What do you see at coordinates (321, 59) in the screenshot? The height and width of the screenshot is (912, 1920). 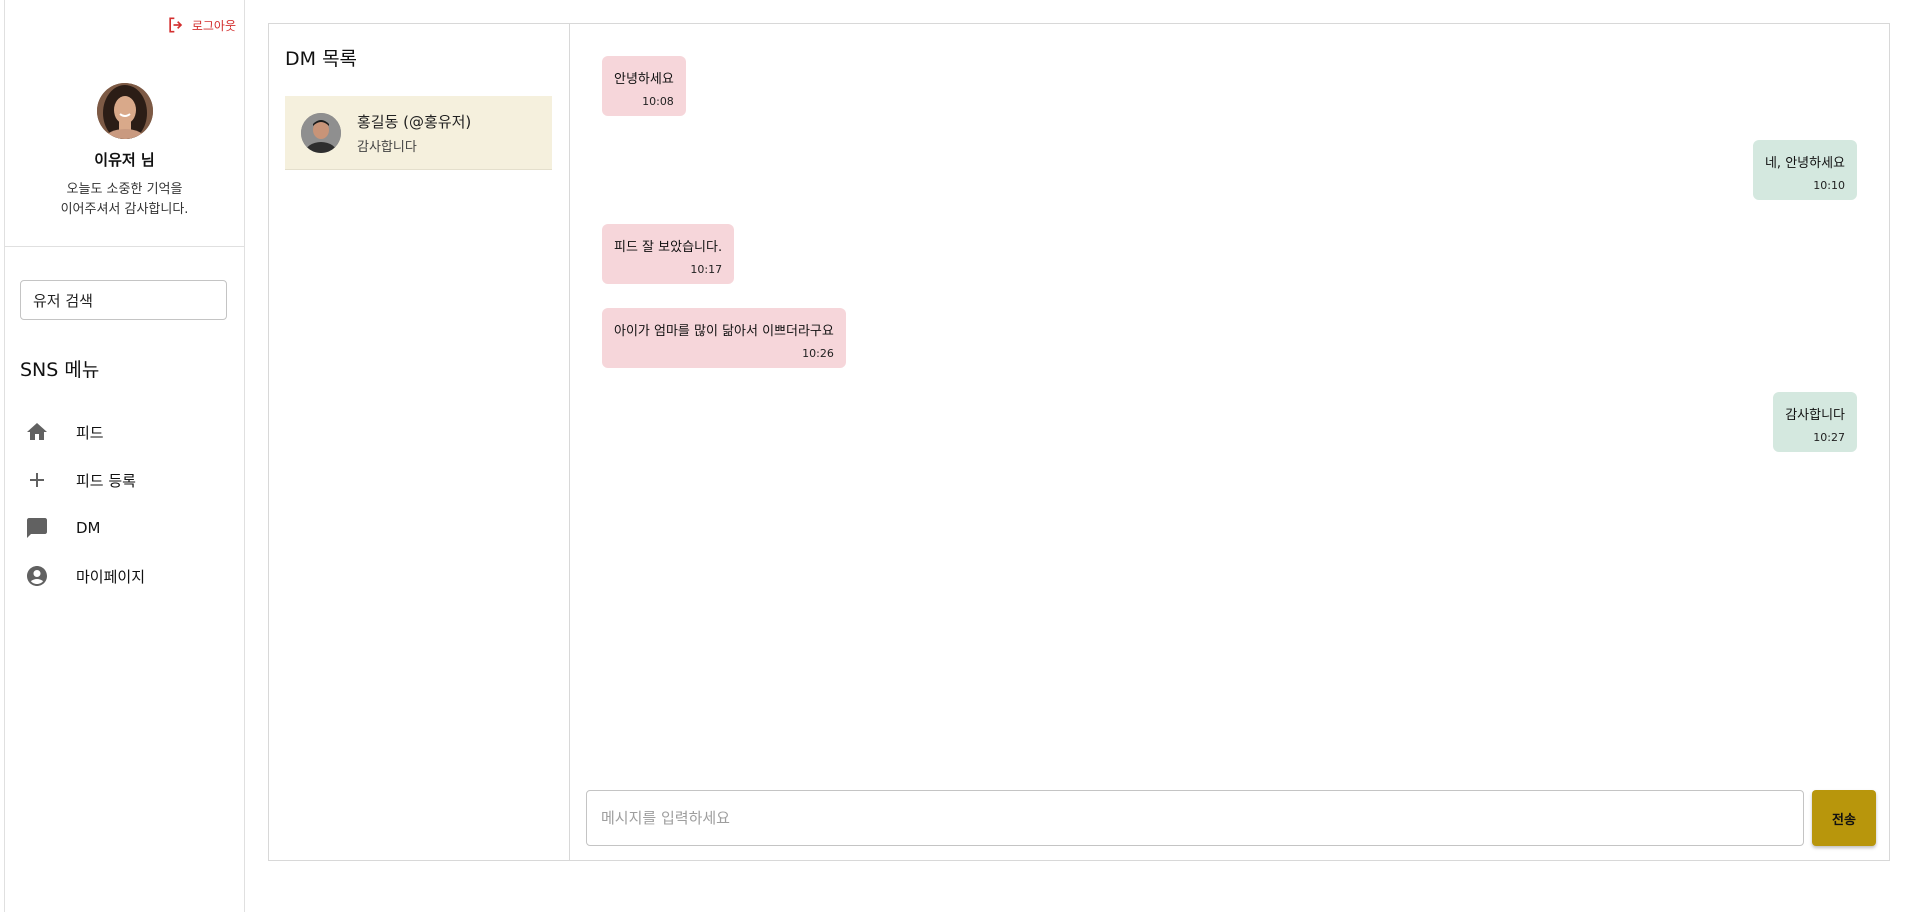 I see `dm-list-title: DM 목록` at bounding box center [321, 59].